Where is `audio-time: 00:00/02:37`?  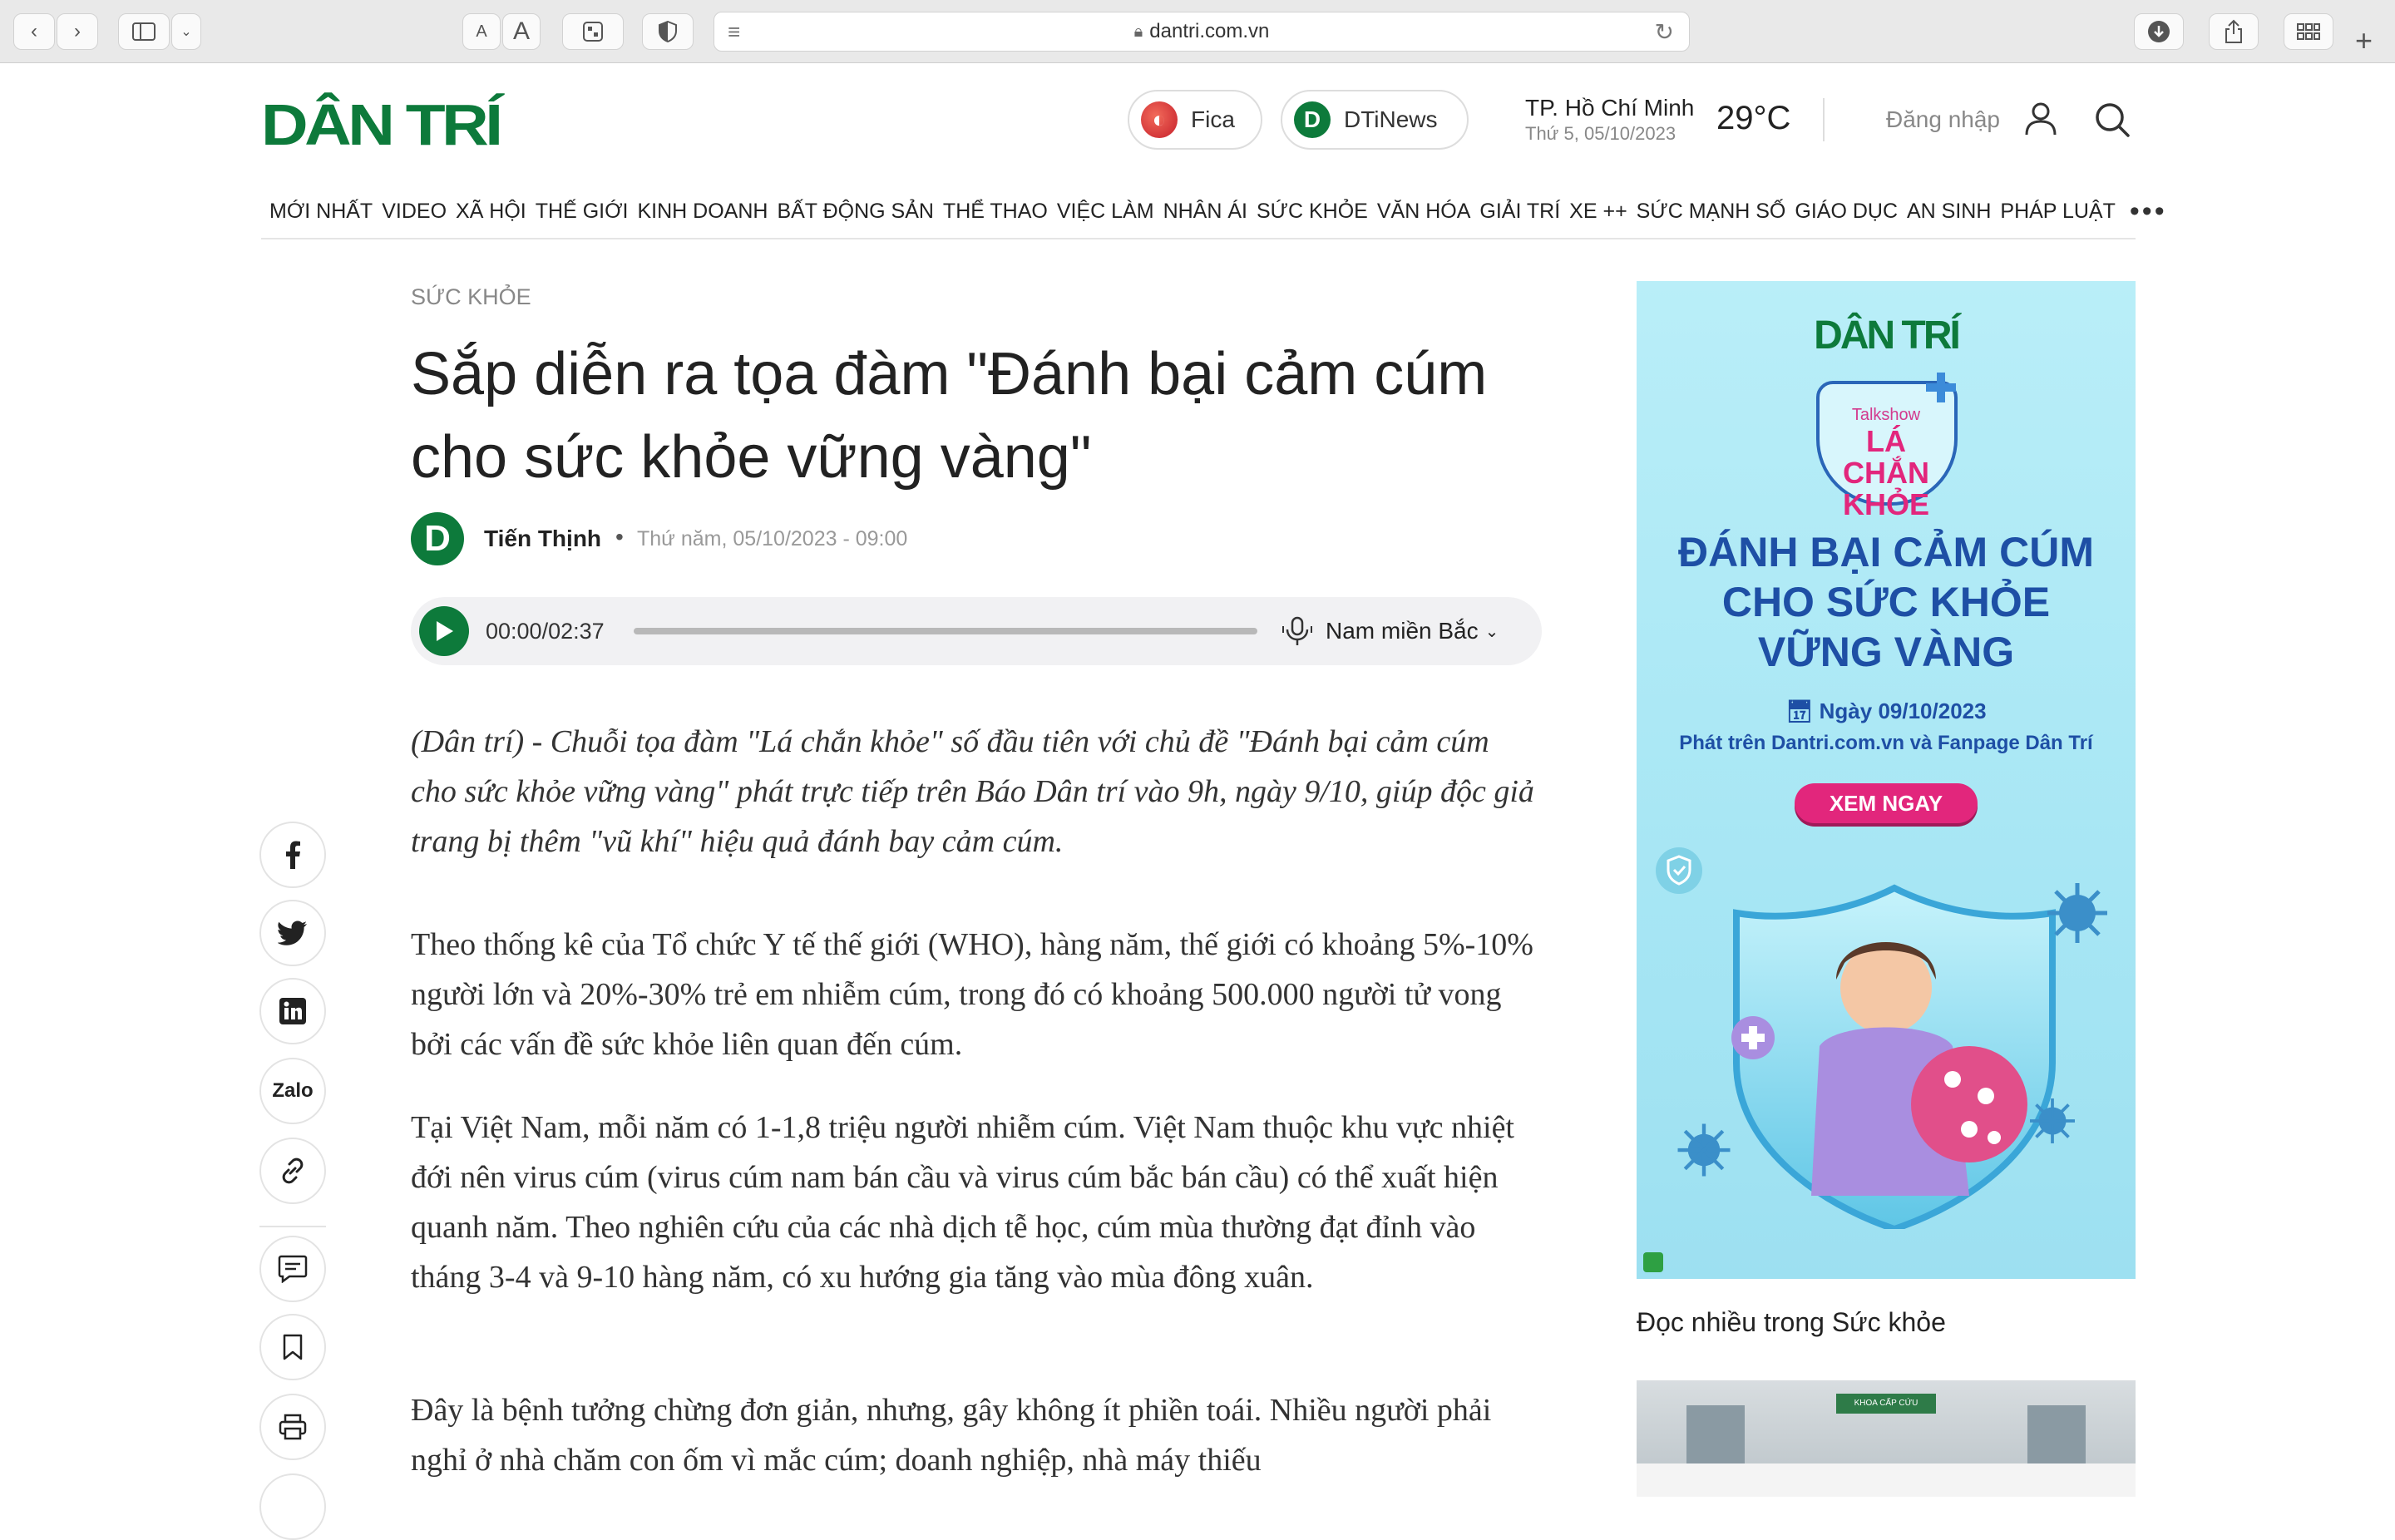
audio-time: 00:00/02:37 is located at coordinates (545, 631).